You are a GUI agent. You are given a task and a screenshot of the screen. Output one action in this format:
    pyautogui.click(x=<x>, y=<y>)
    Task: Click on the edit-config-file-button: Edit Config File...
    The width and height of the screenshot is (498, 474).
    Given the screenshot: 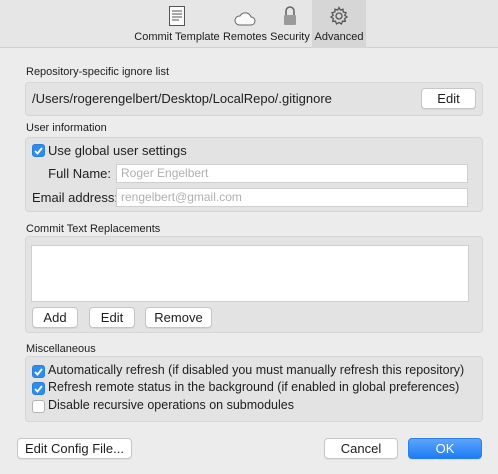 What is the action you would take?
    pyautogui.click(x=74, y=448)
    